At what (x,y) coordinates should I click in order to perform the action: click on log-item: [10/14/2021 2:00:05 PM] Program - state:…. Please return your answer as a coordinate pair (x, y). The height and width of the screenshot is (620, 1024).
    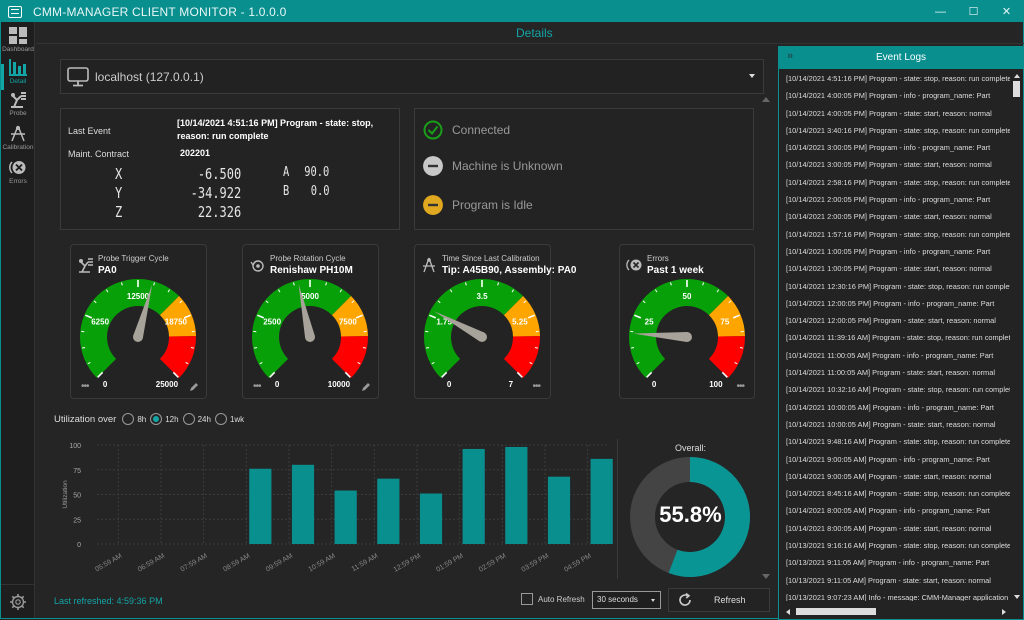
    Looking at the image, I should click on (895, 216).